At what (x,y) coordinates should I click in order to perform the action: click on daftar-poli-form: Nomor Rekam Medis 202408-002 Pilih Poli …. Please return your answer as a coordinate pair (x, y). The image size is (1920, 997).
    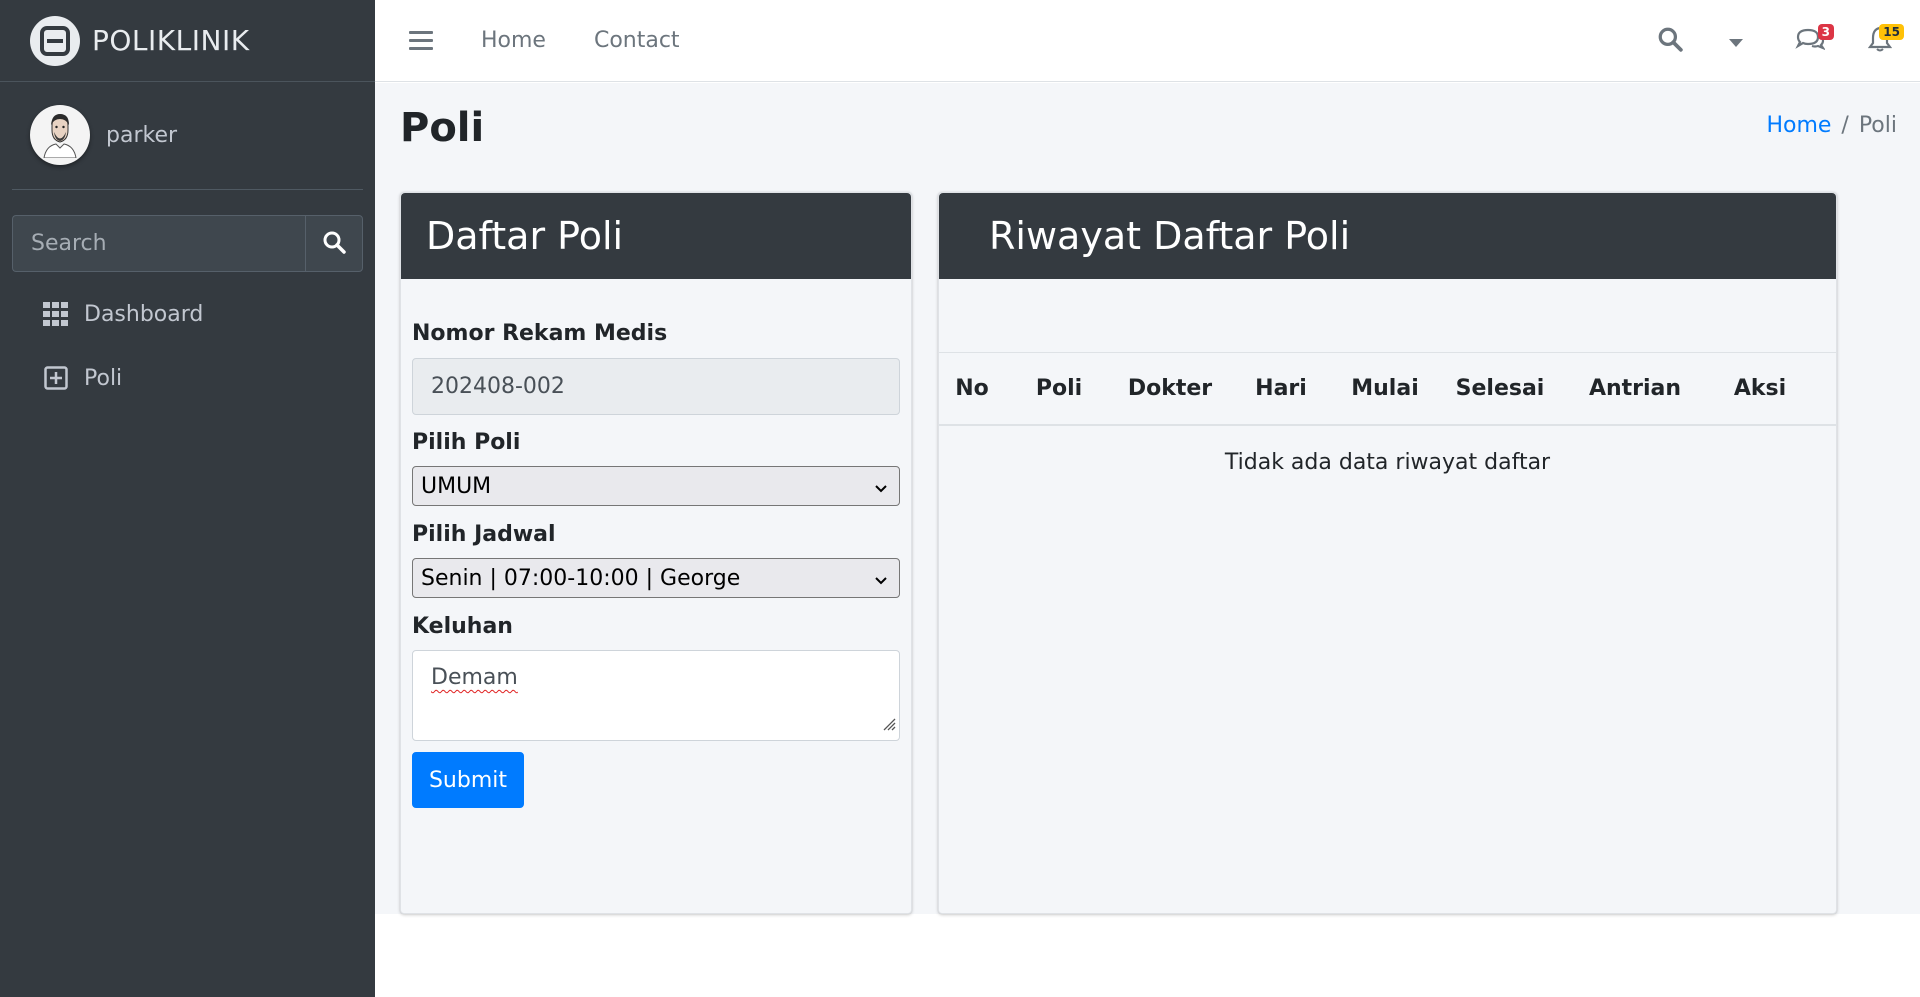
    Looking at the image, I should click on (656, 564).